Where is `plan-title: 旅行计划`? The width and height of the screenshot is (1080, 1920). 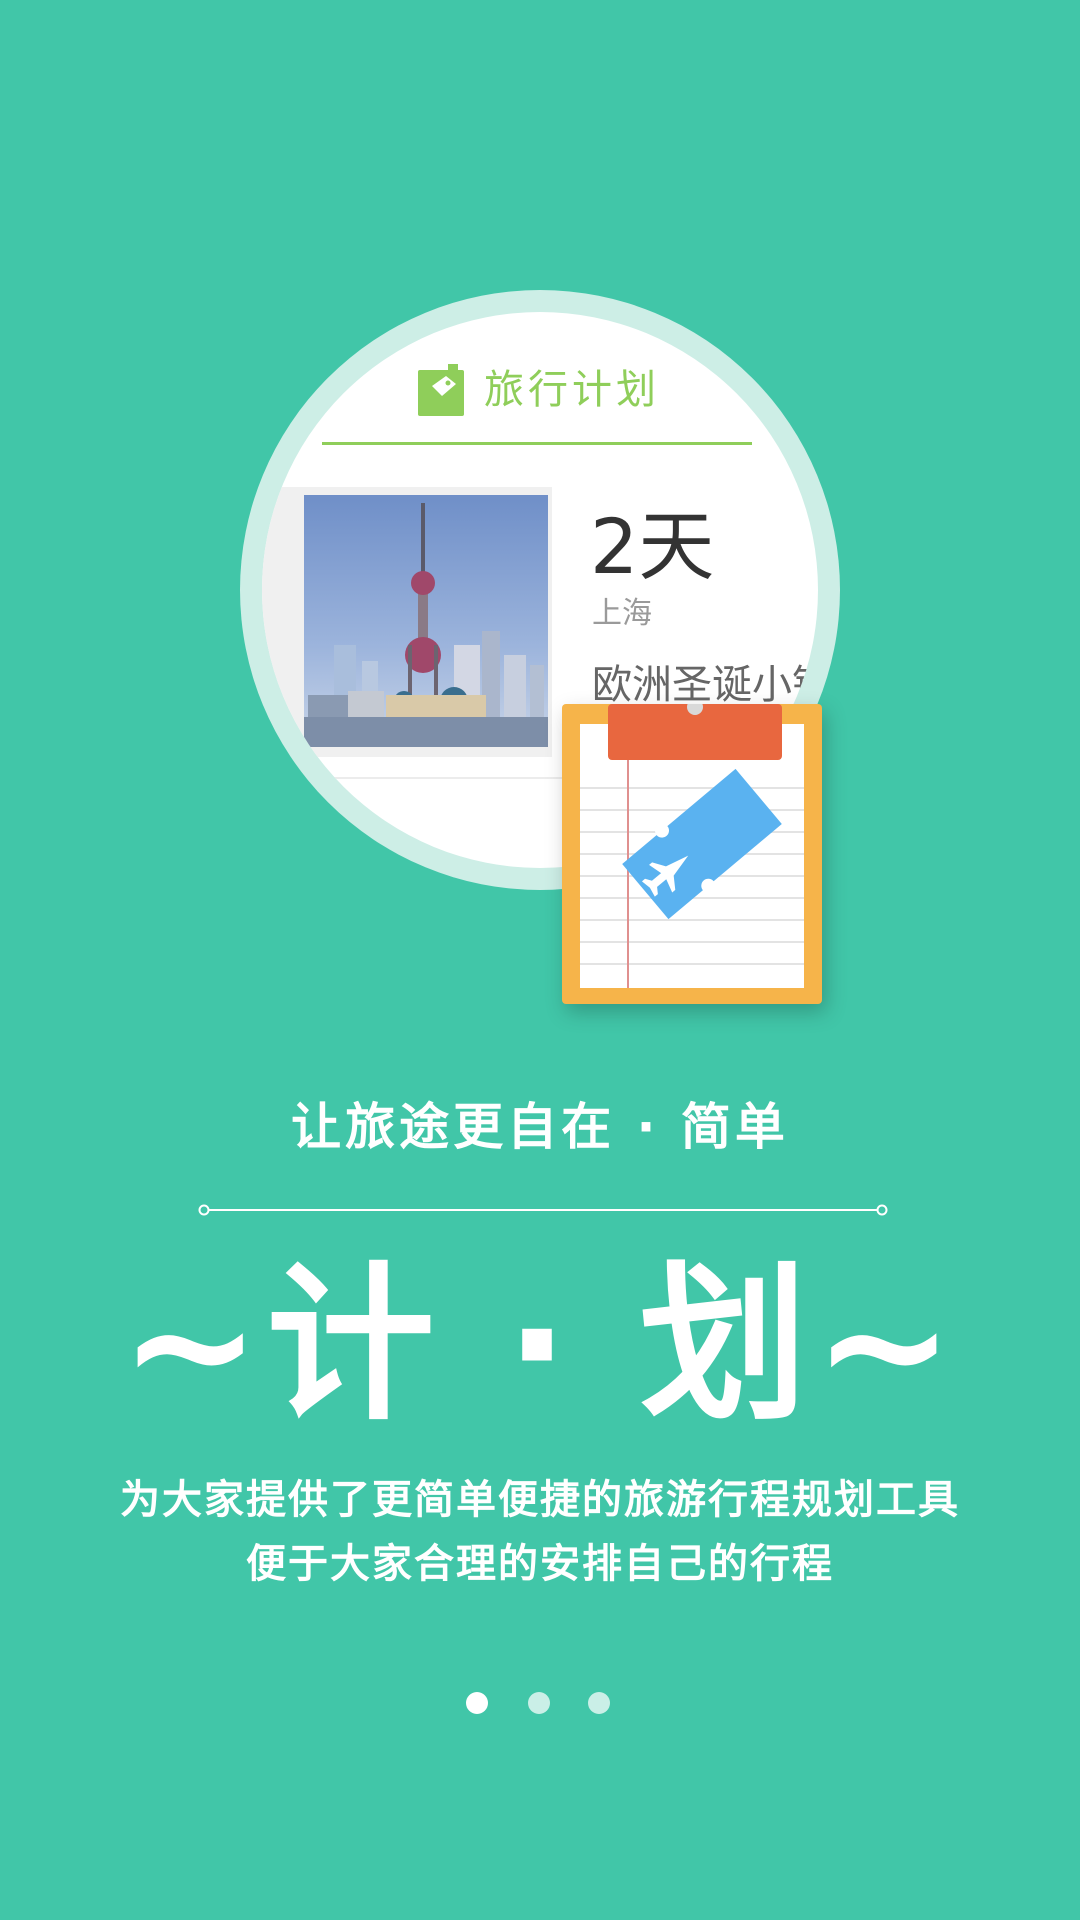
plan-title: 旅行计划 is located at coordinates (572, 390).